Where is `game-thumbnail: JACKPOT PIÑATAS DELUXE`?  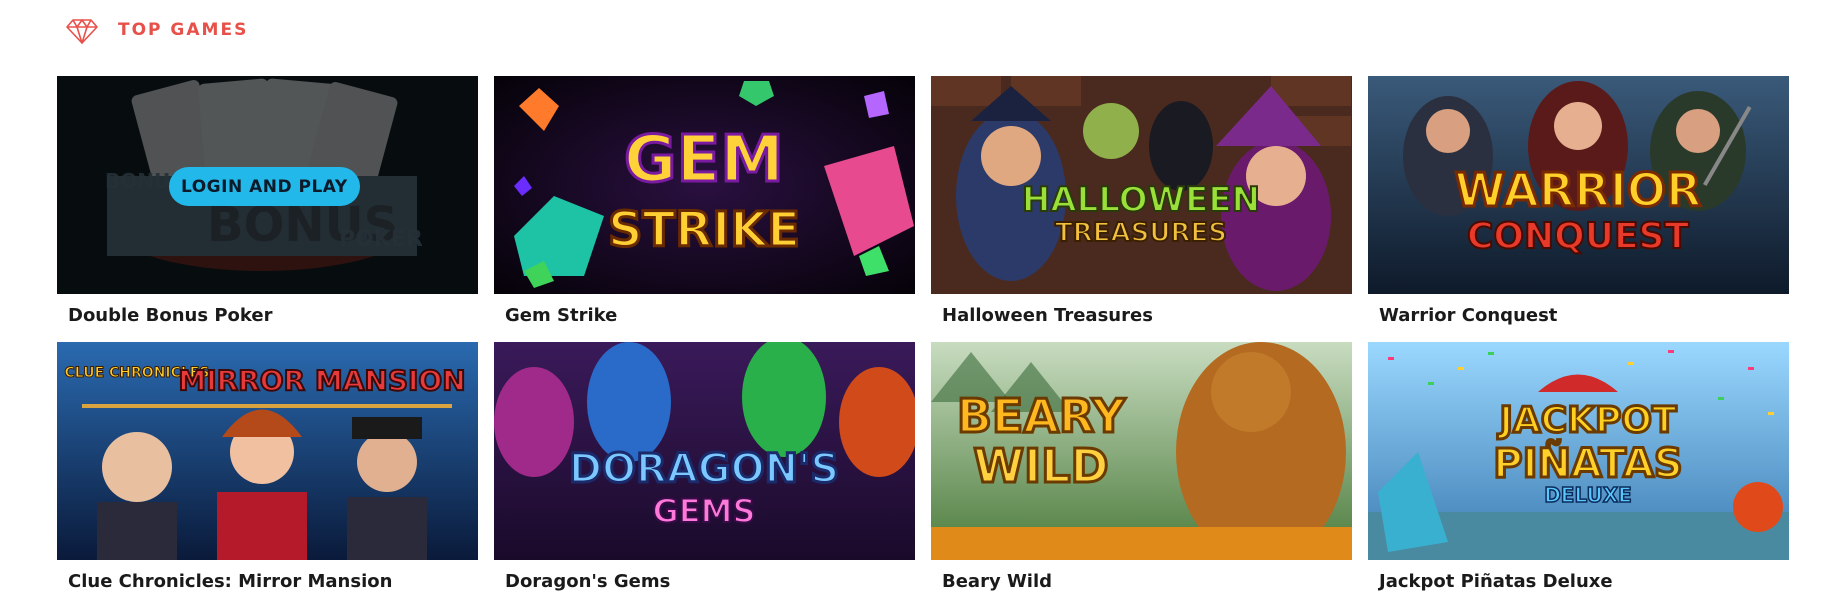
game-thumbnail: JACKPOT PIÑATAS DELUXE is located at coordinates (1578, 451).